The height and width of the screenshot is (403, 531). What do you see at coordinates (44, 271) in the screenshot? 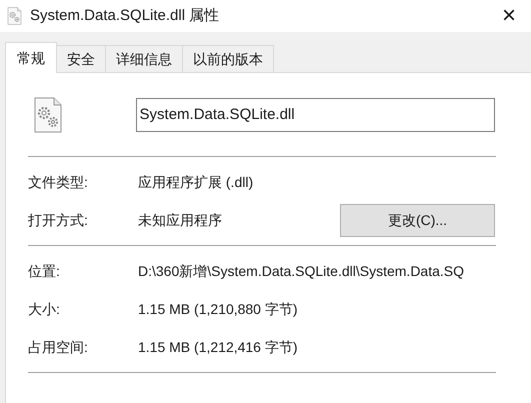
I see `field-label: 位置:` at bounding box center [44, 271].